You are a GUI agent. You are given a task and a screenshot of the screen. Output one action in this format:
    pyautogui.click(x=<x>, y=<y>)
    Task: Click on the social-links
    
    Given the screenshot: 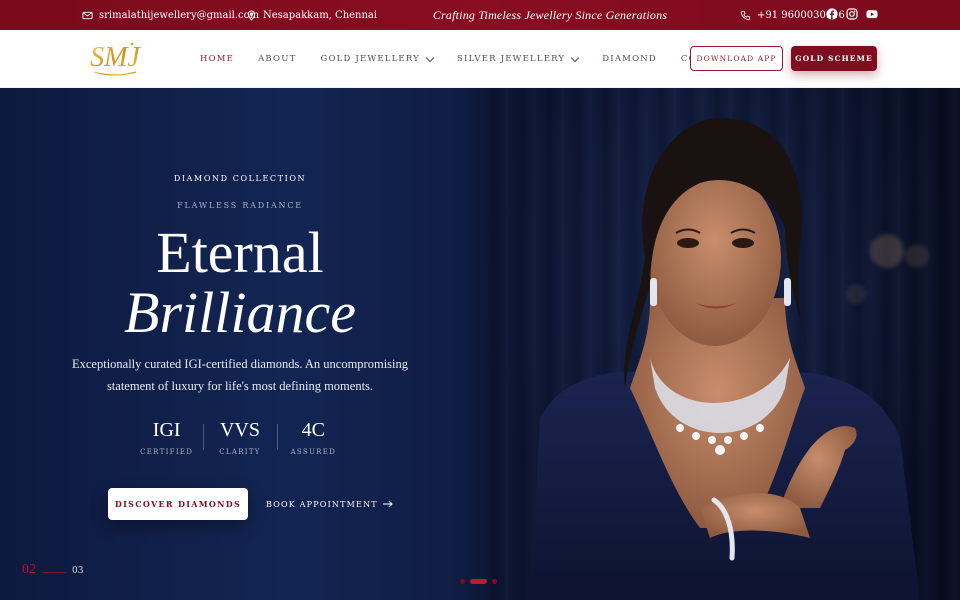 What is the action you would take?
    pyautogui.click(x=852, y=14)
    